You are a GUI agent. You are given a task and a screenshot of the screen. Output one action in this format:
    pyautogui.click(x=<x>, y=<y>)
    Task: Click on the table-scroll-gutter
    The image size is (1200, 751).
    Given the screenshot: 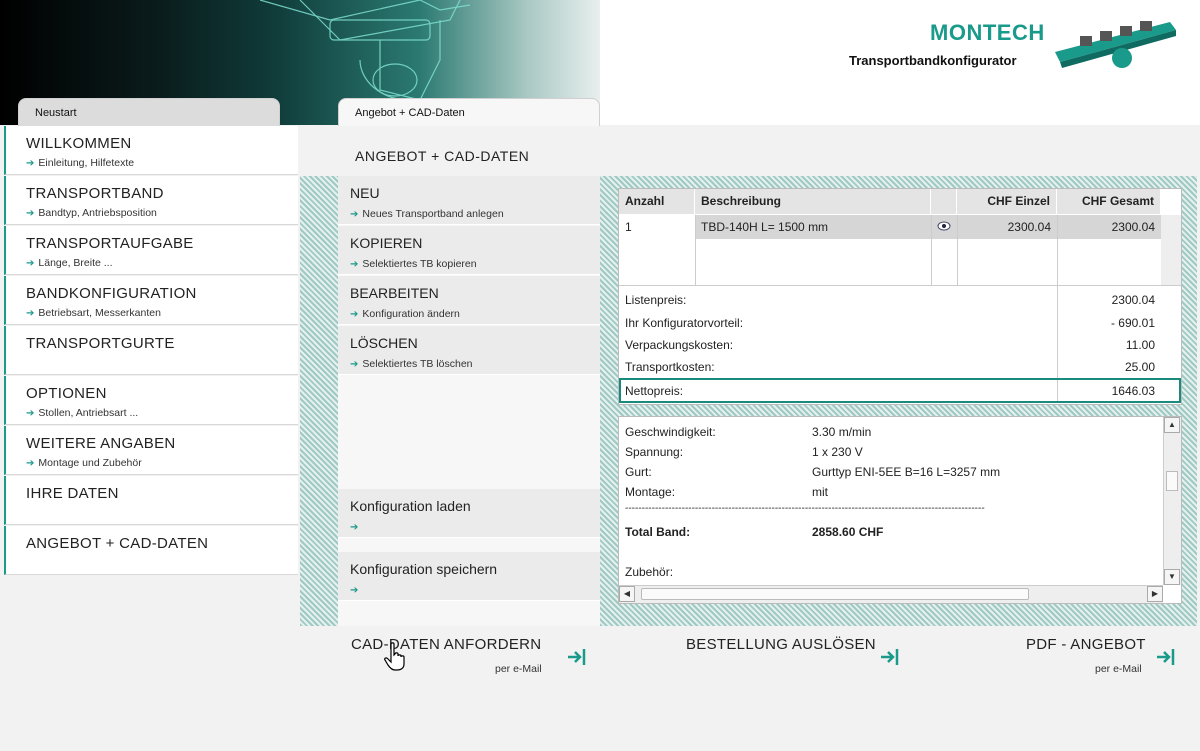 What is the action you would take?
    pyautogui.click(x=1171, y=250)
    